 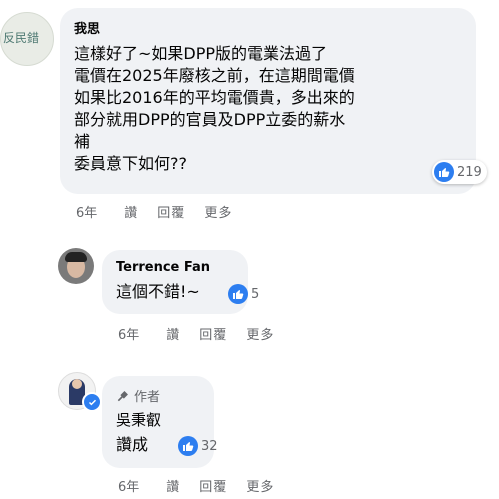 I want to click on comment-bubble: Terrence Fan 這個不錯!~, so click(x=175, y=282).